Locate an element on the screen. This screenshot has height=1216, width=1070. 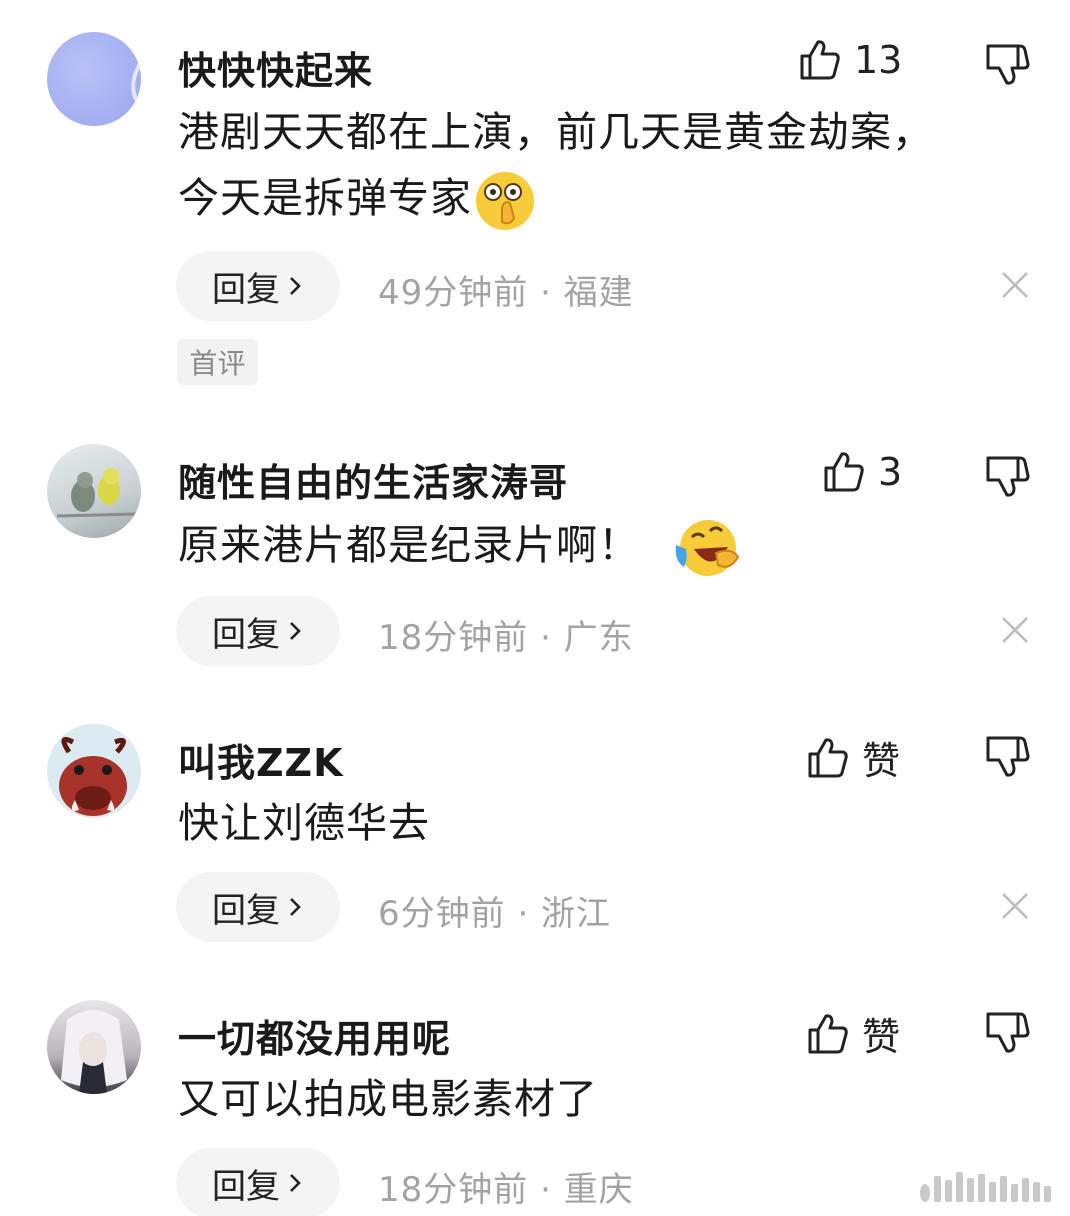
like-count: 13 is located at coordinates (878, 60).